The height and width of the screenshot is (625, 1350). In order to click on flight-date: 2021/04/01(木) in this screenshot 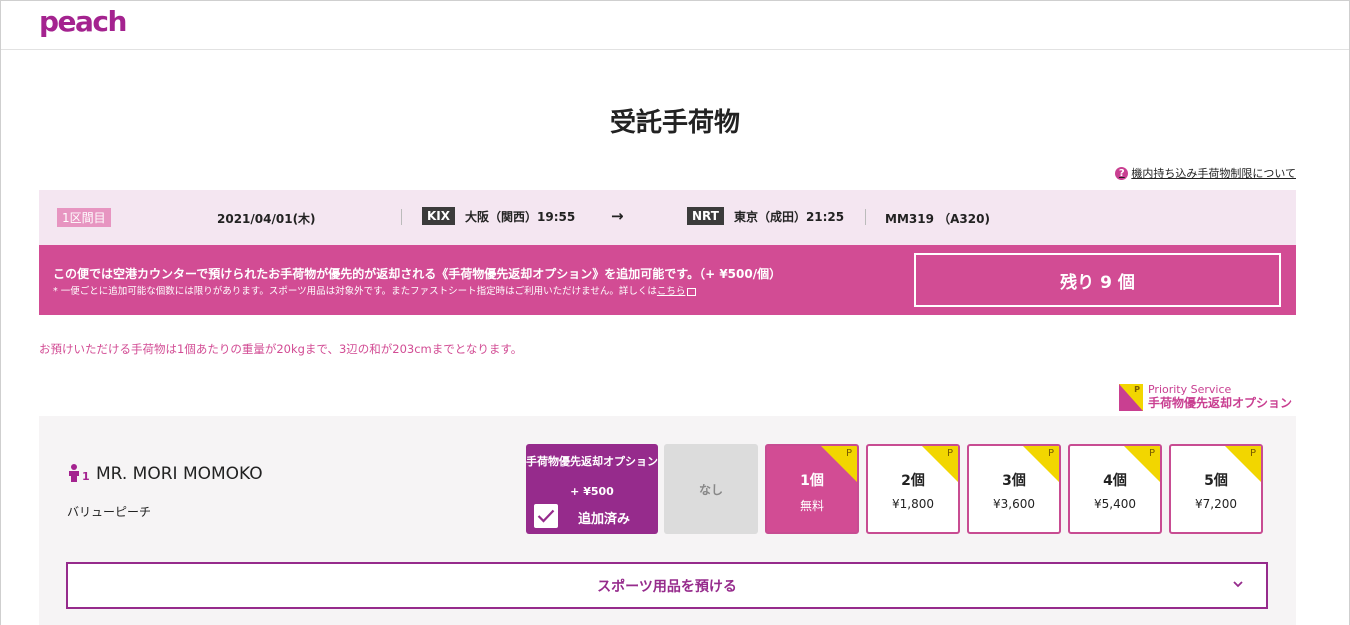, I will do `click(266, 219)`.